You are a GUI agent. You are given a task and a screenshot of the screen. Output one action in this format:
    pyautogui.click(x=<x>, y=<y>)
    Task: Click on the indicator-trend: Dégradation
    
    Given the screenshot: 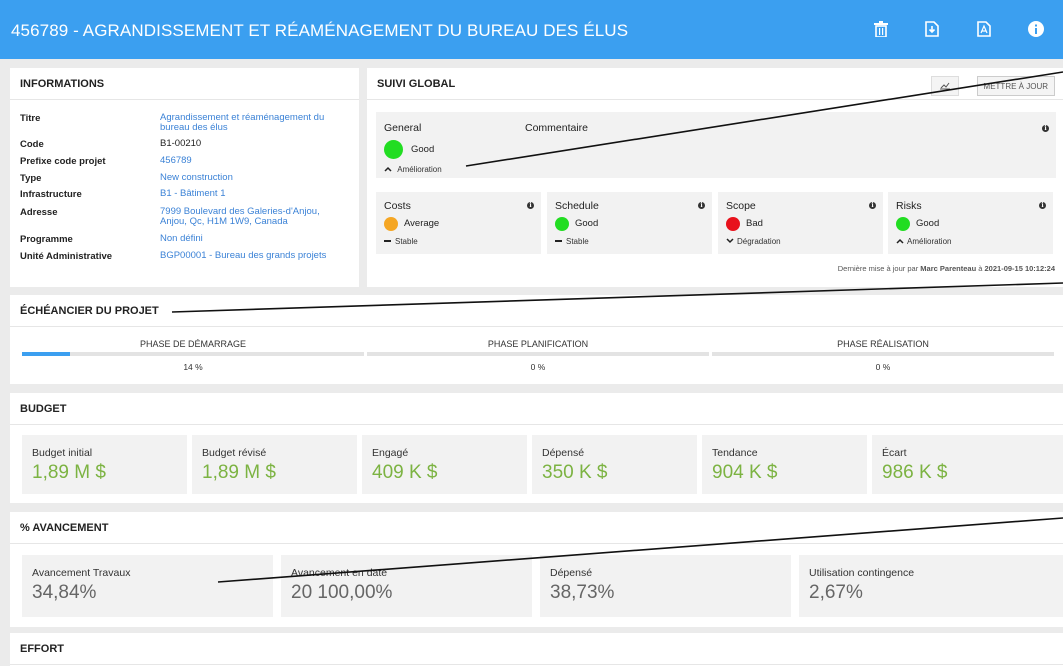 What is the action you would take?
    pyautogui.click(x=753, y=241)
    